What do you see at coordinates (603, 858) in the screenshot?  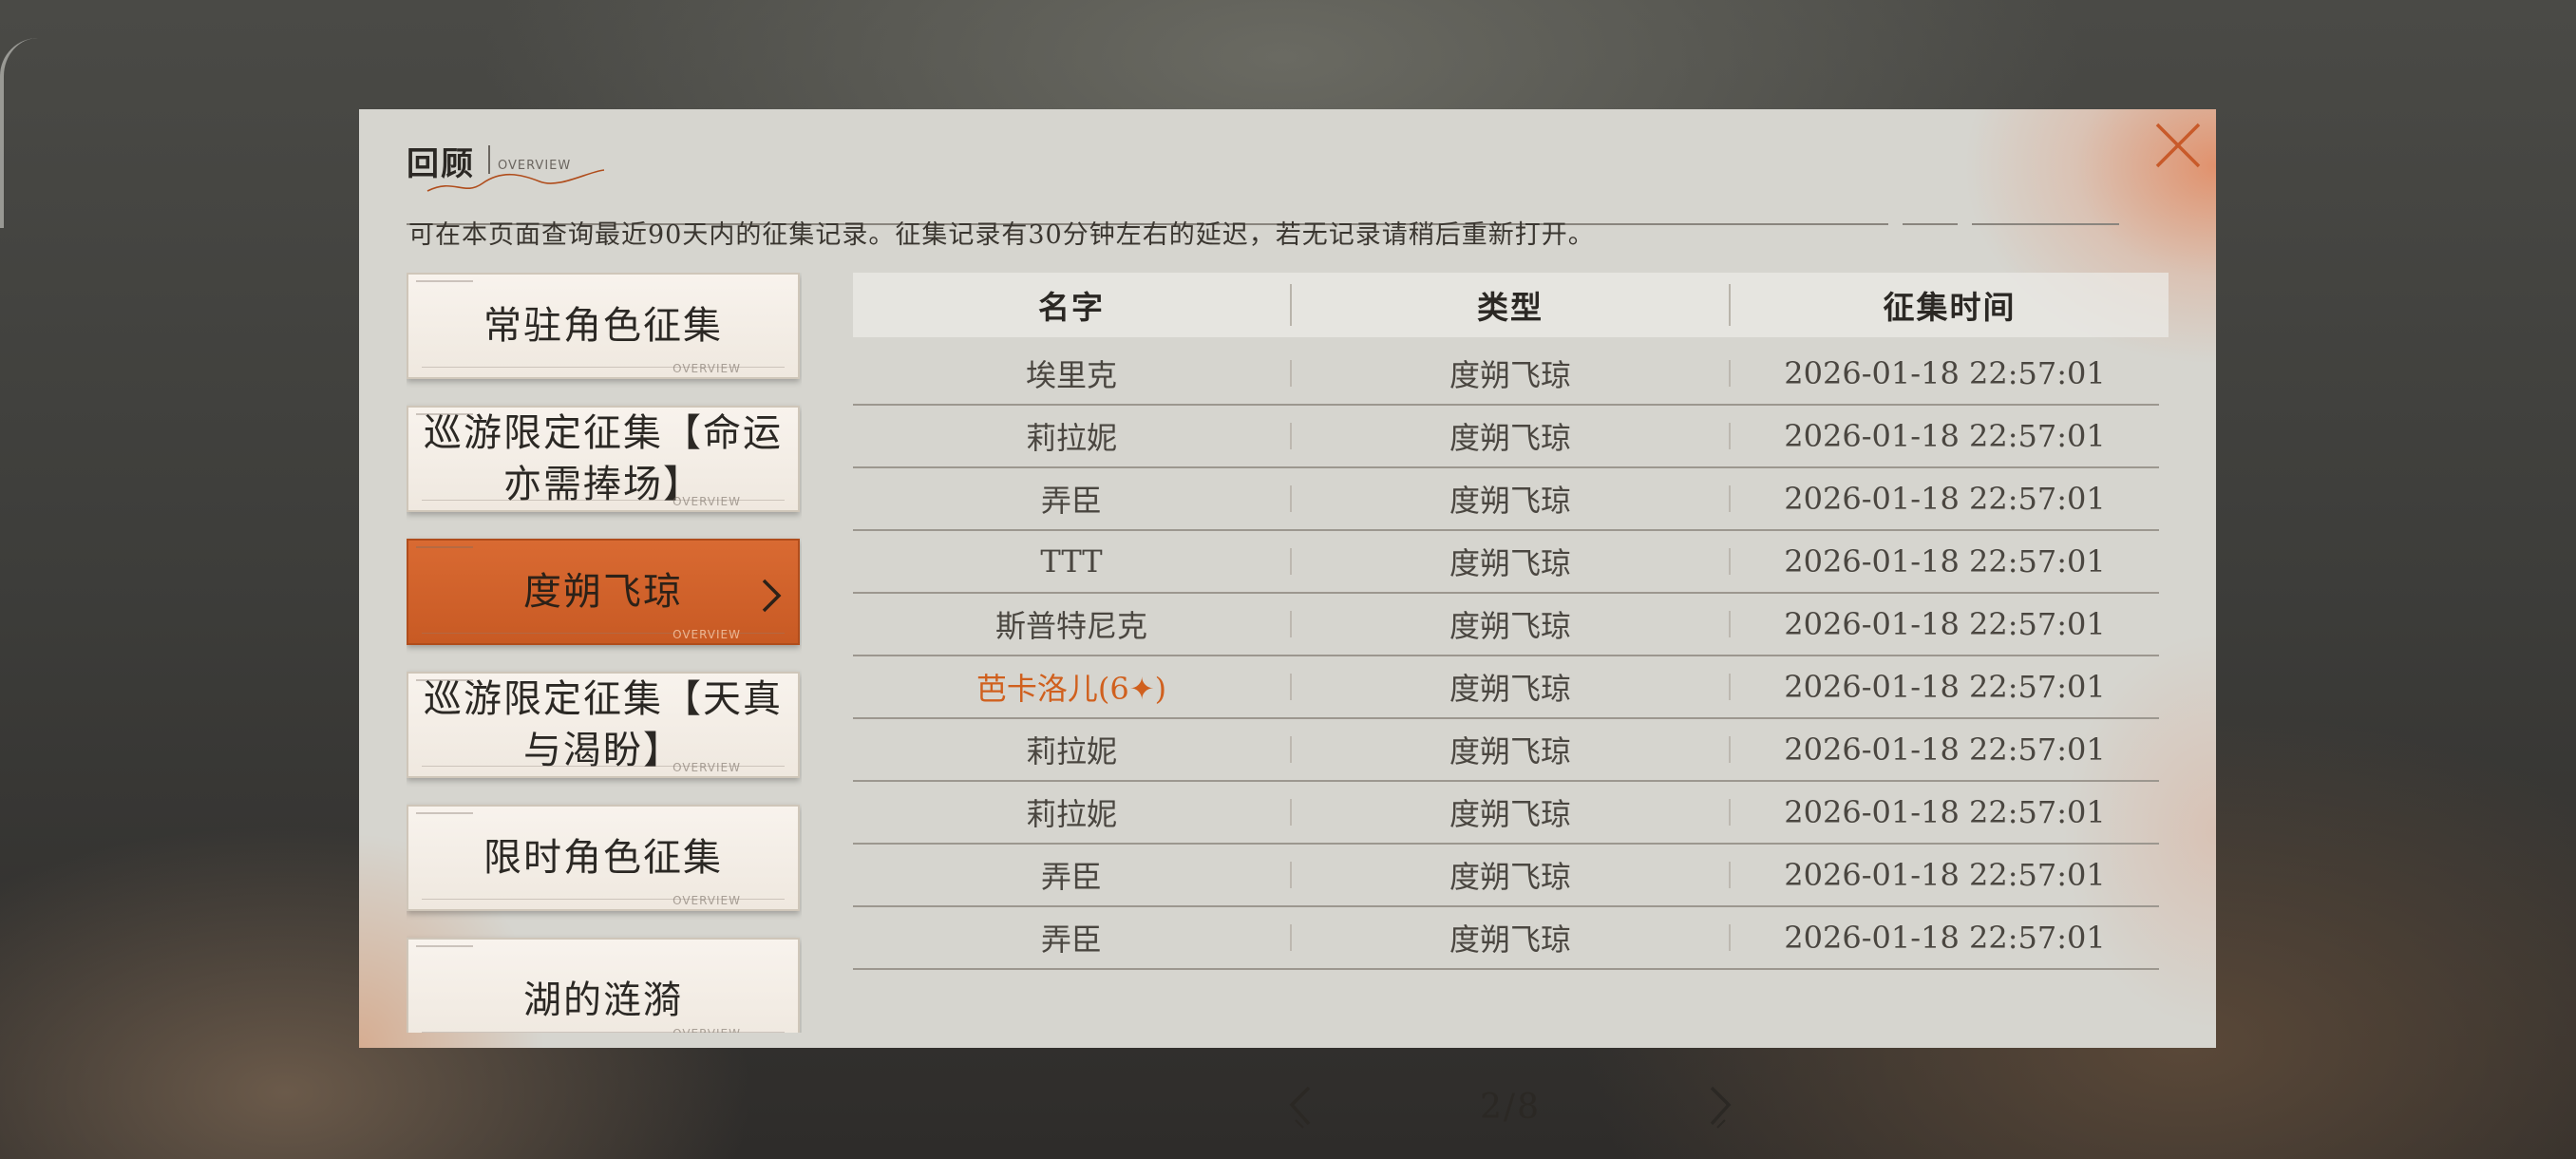 I see `banner-item-limited: 限时角色征集 OVERVIEW` at bounding box center [603, 858].